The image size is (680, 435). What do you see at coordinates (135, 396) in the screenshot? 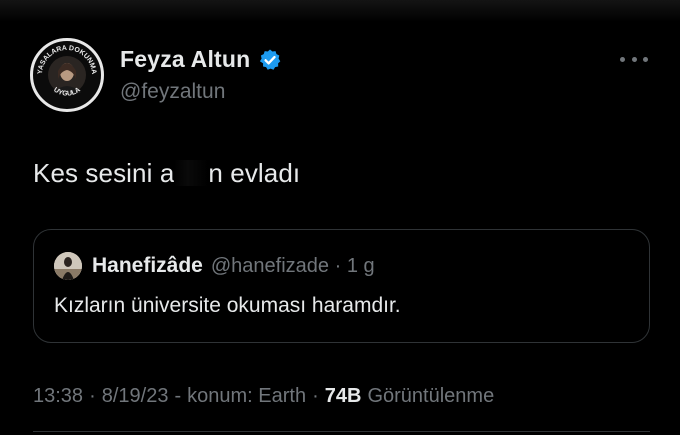
I see `tweet-date: 8/19/23` at bounding box center [135, 396].